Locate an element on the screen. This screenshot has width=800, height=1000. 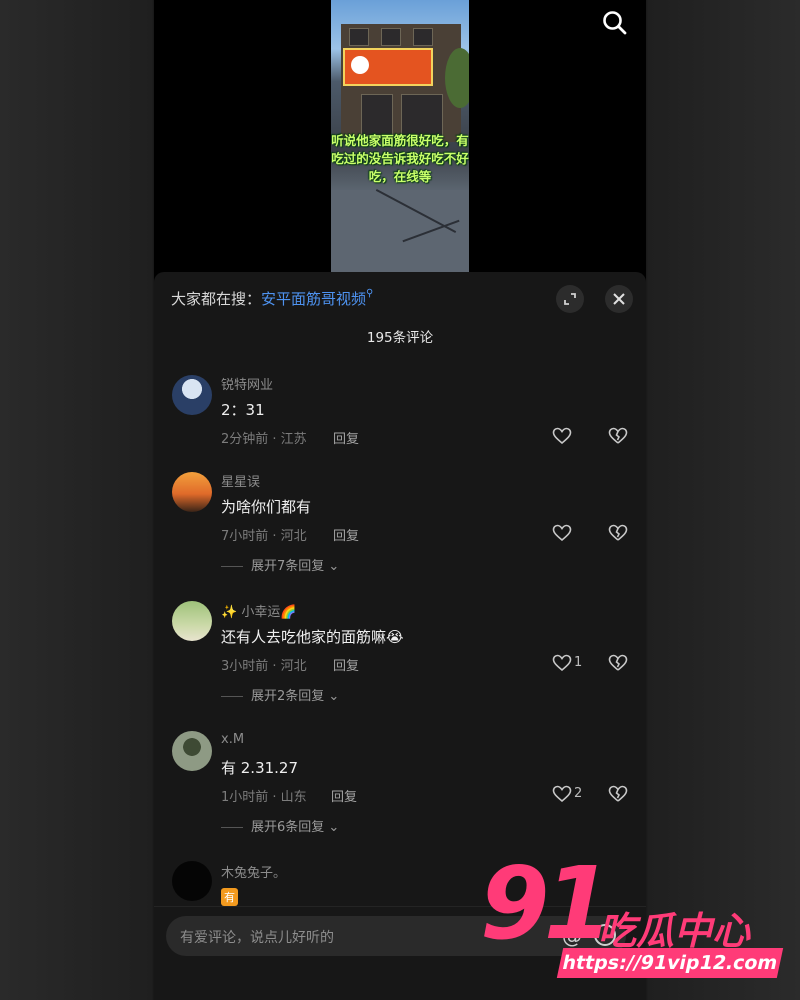
search-icon is located at coordinates (615, 23).